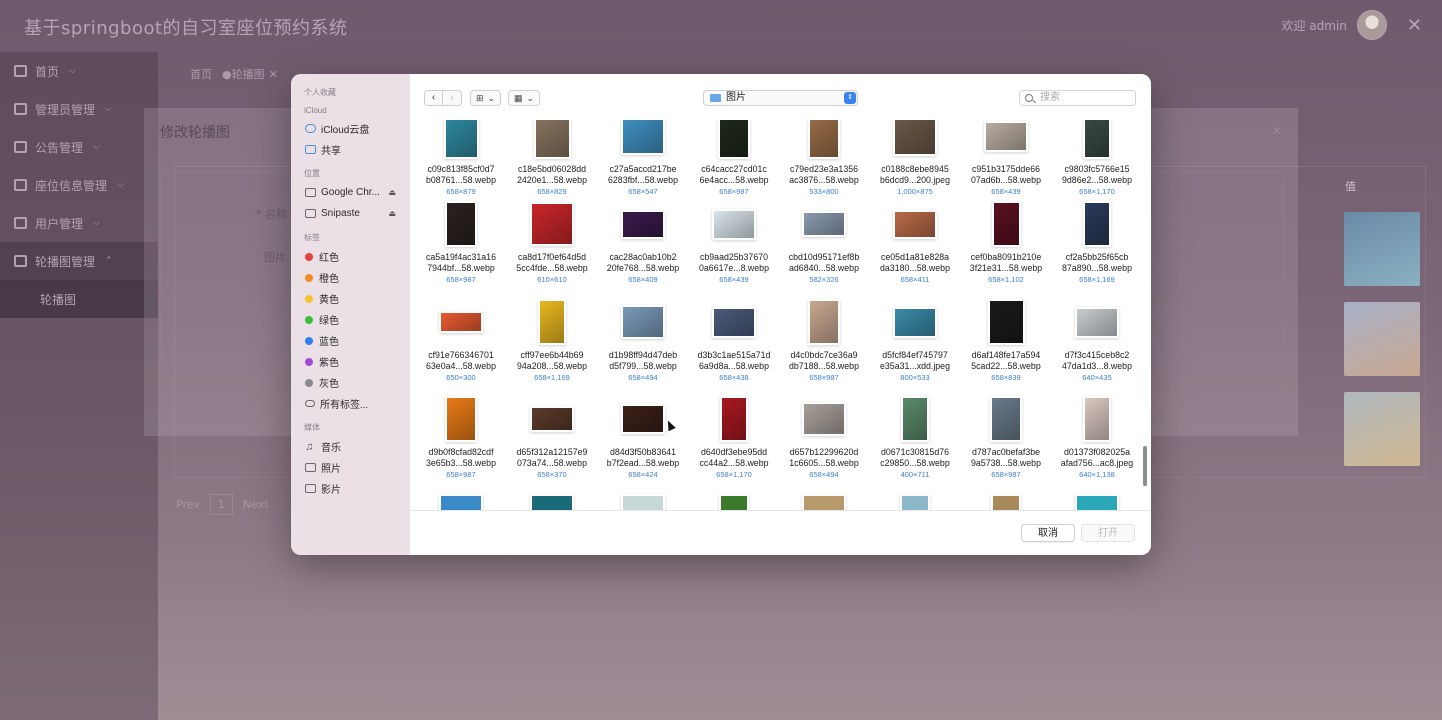 This screenshot has width=1442, height=720. I want to click on file-name-line2: 5cad22...58.webp, so click(1006, 366).